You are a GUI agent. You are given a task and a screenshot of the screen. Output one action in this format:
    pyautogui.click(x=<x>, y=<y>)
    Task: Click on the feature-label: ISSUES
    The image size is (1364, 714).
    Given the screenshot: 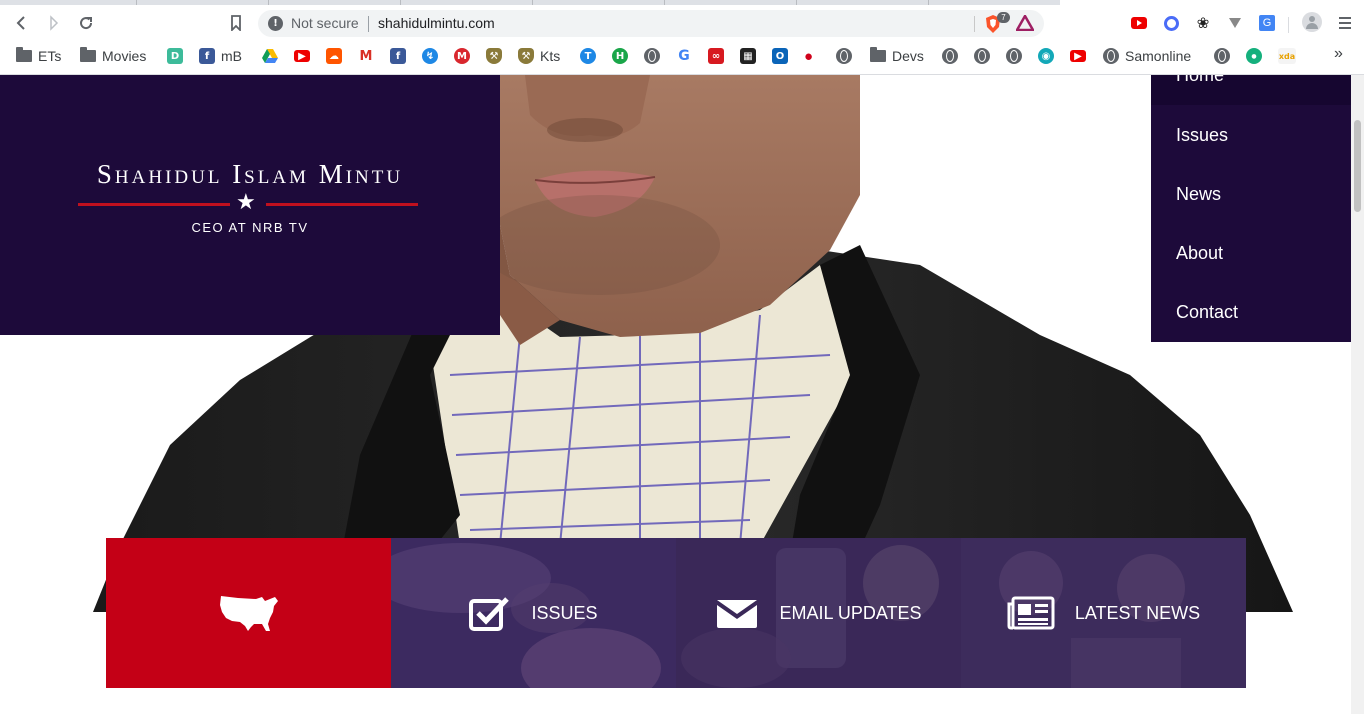 What is the action you would take?
    pyautogui.click(x=564, y=612)
    